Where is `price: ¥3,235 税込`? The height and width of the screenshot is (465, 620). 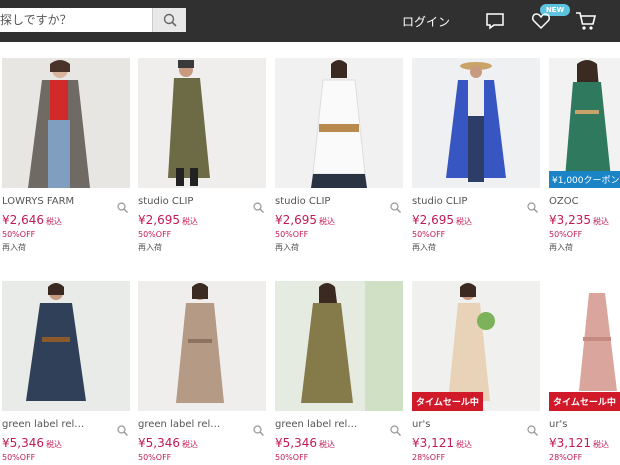 price: ¥3,235 税込 is located at coordinates (584, 220).